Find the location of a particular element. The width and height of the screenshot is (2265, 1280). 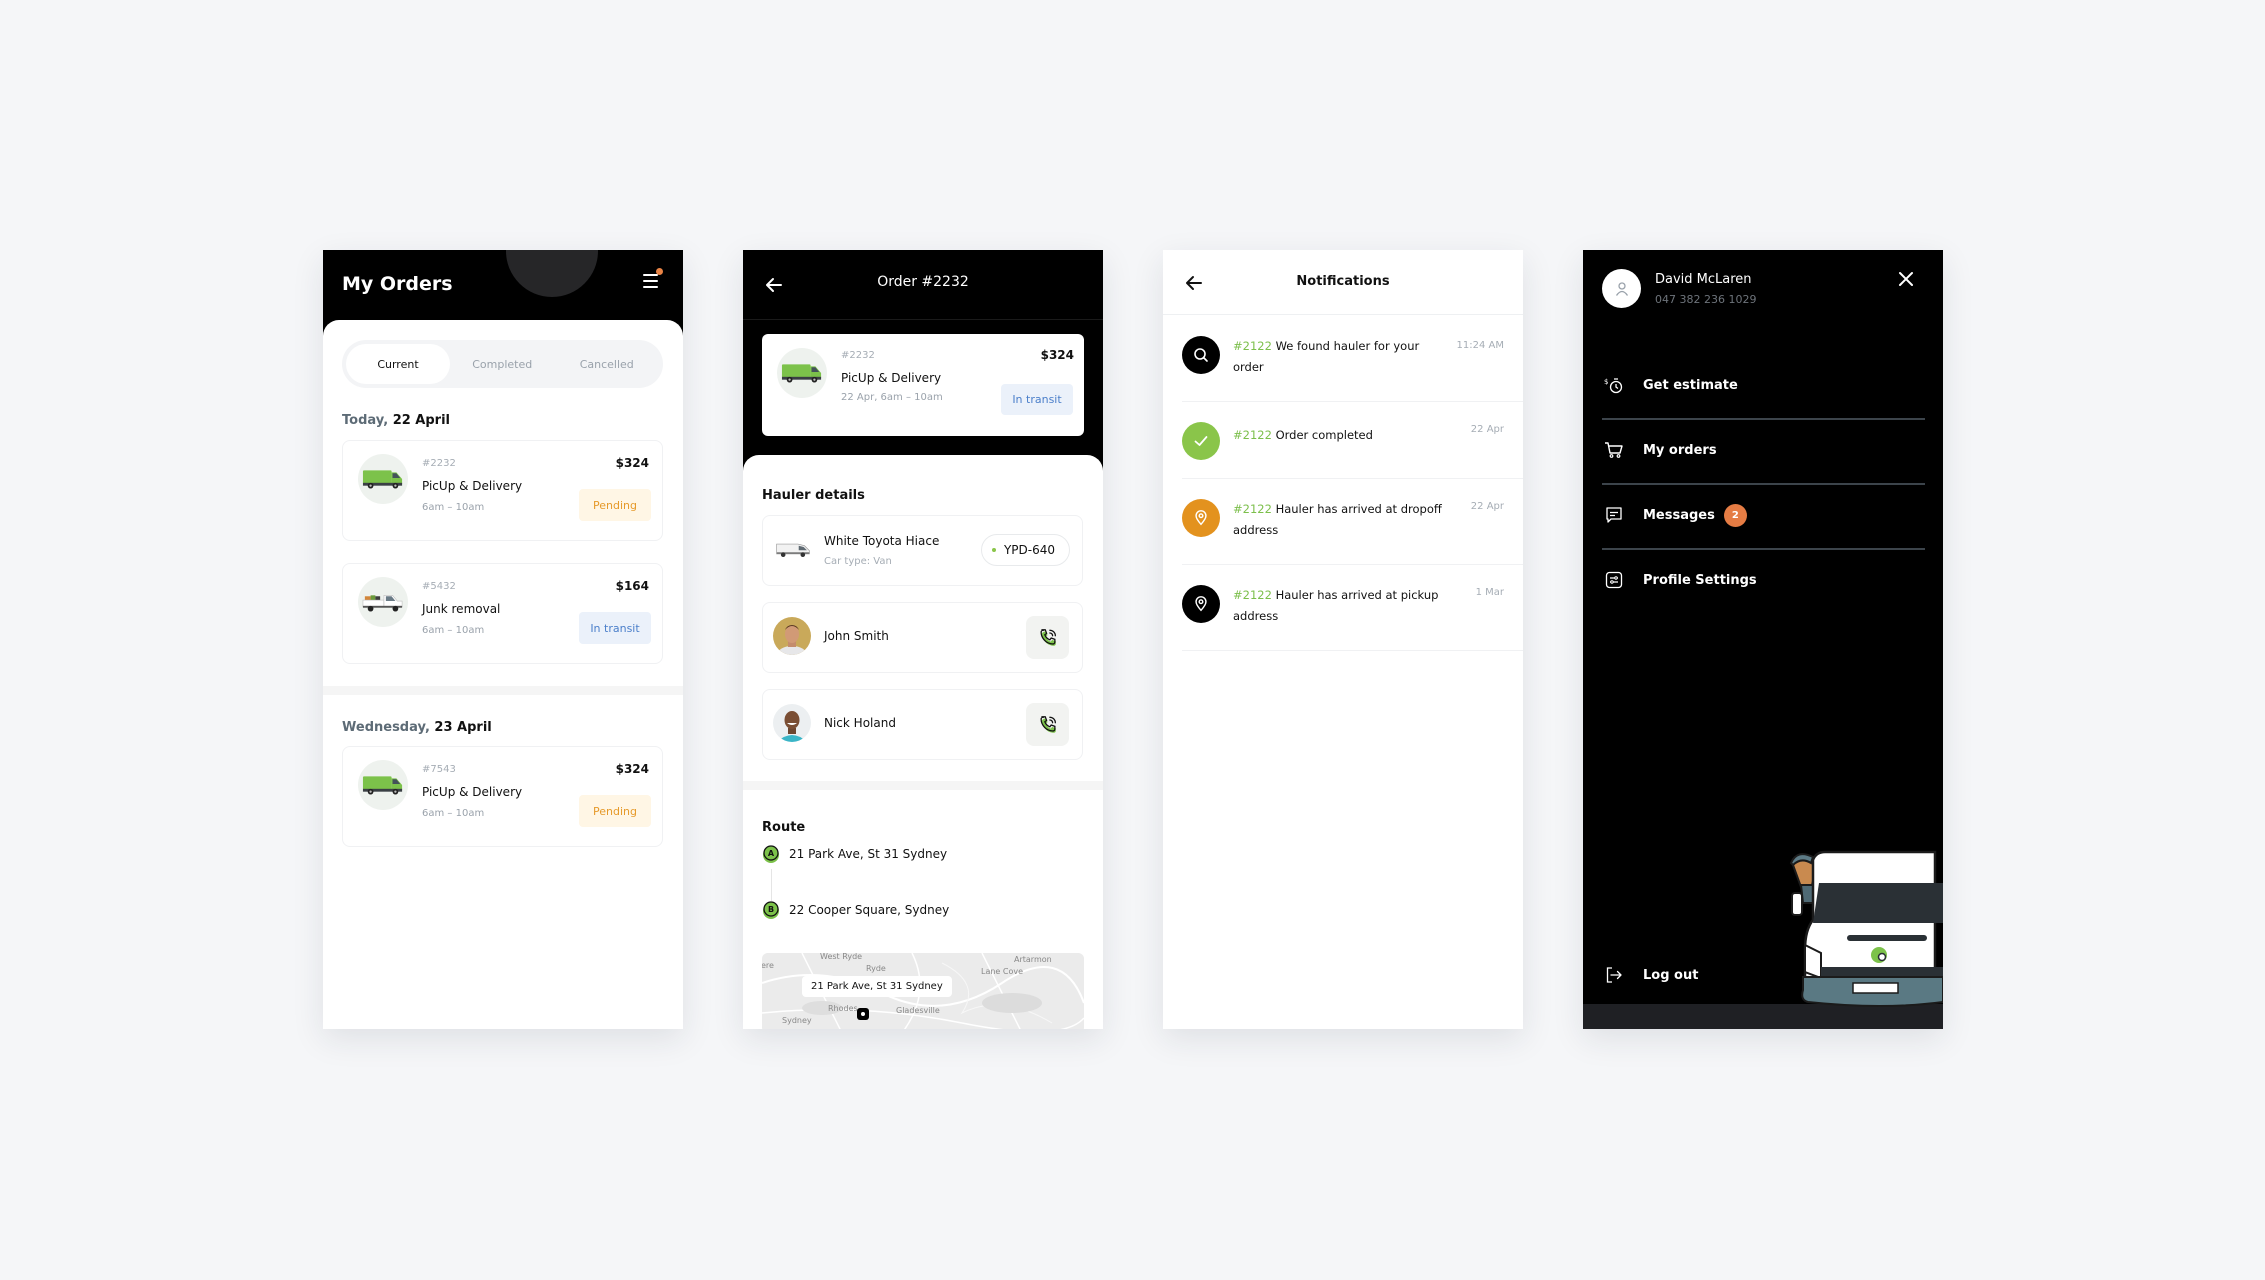

estimate-timer-icon: $ is located at coordinates (1614, 385).